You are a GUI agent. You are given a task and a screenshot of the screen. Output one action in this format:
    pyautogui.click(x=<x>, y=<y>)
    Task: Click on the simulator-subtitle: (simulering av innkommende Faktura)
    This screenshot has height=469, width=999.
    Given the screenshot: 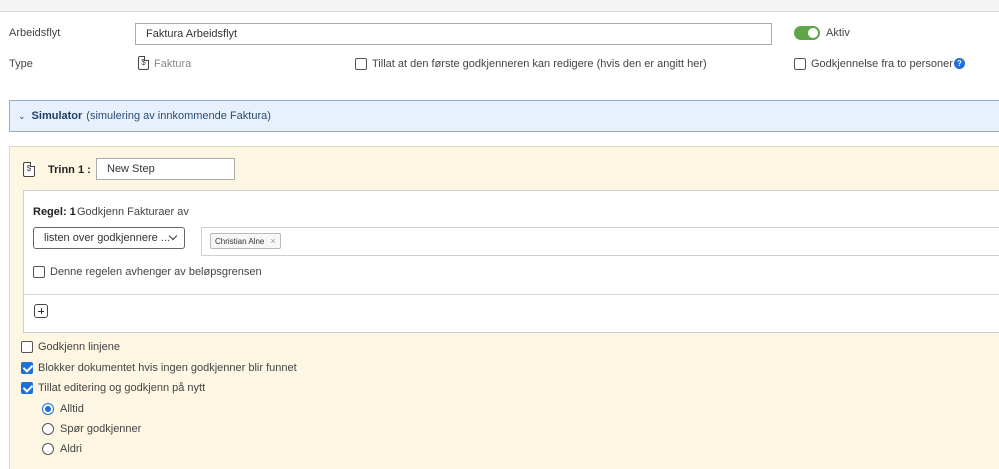 What is the action you would take?
    pyautogui.click(x=178, y=116)
    